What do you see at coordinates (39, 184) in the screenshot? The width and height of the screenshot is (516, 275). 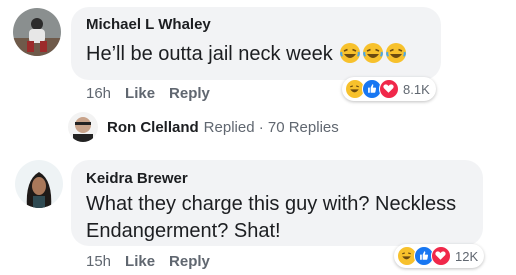 I see `avatar-keidra` at bounding box center [39, 184].